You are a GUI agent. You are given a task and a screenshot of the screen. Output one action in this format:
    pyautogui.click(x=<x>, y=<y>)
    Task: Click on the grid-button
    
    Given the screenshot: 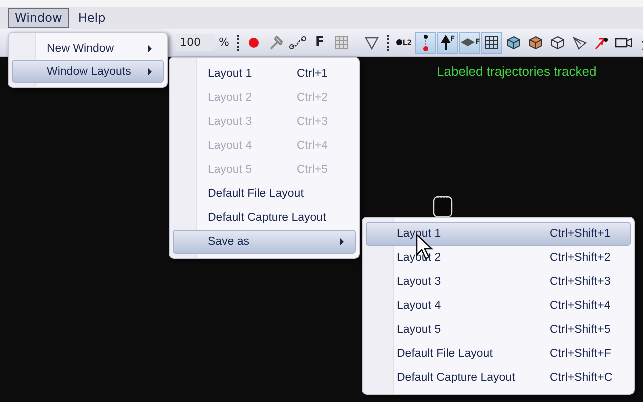 What is the action you would take?
    pyautogui.click(x=491, y=43)
    